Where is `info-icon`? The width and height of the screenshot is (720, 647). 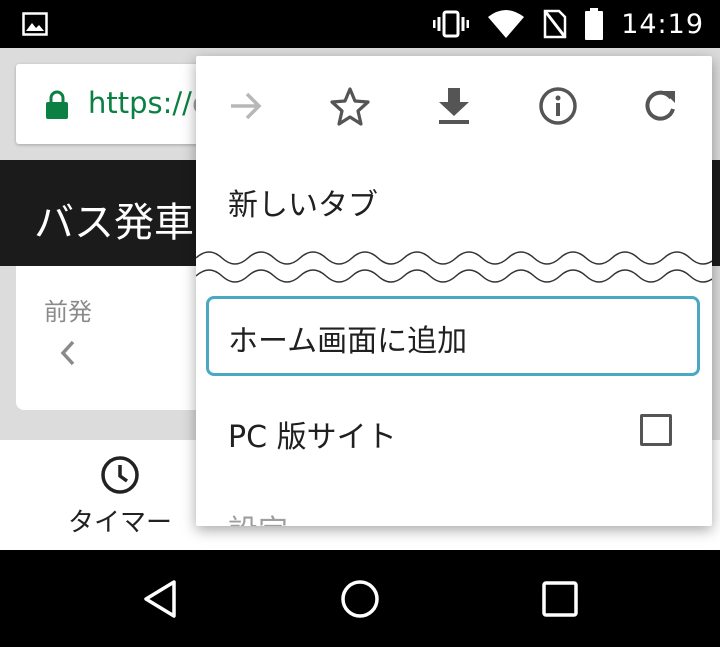
info-icon is located at coordinates (558, 106).